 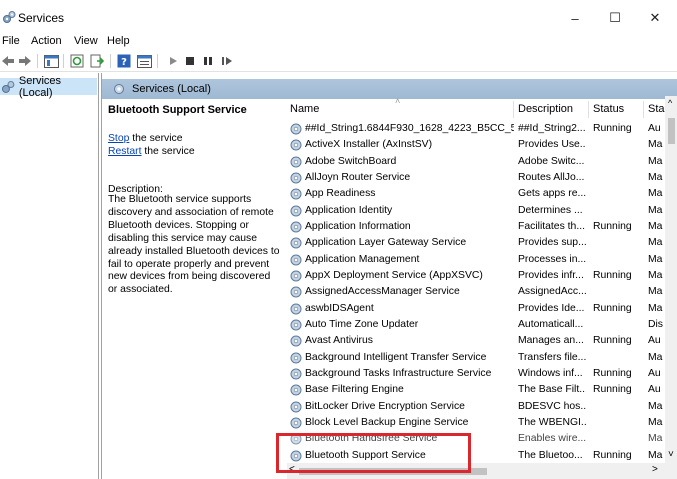 I want to click on help-icon: ?, so click(x=124, y=61).